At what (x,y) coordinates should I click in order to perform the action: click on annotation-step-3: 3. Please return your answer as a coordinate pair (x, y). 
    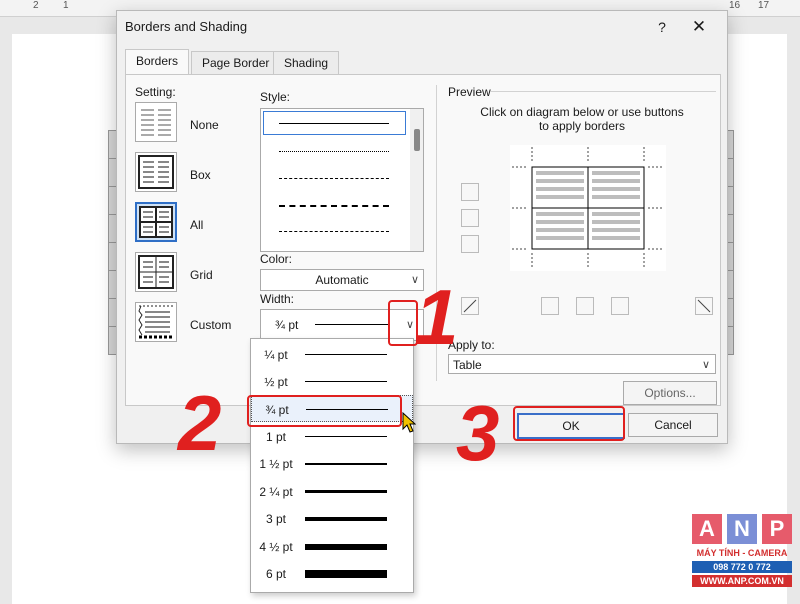
    Looking at the image, I should click on (478, 433).